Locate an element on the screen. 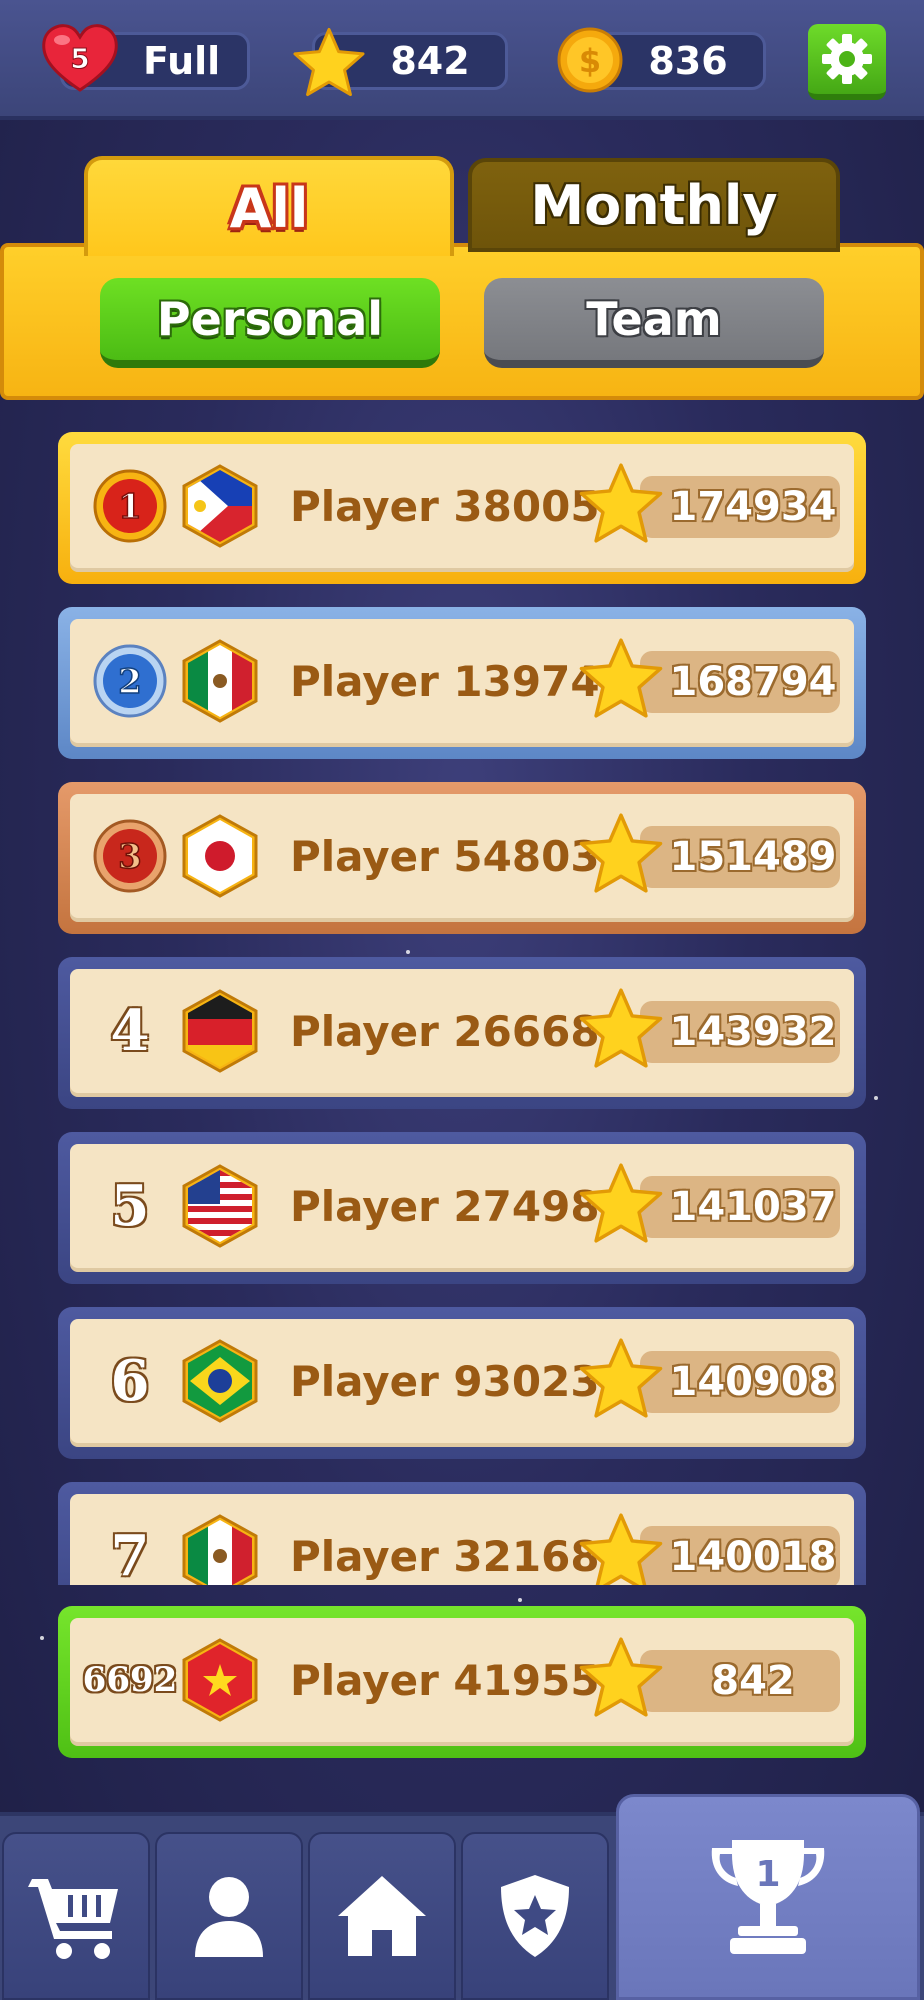 This screenshot has height=2000, width=924. team-button: Team is located at coordinates (654, 323).